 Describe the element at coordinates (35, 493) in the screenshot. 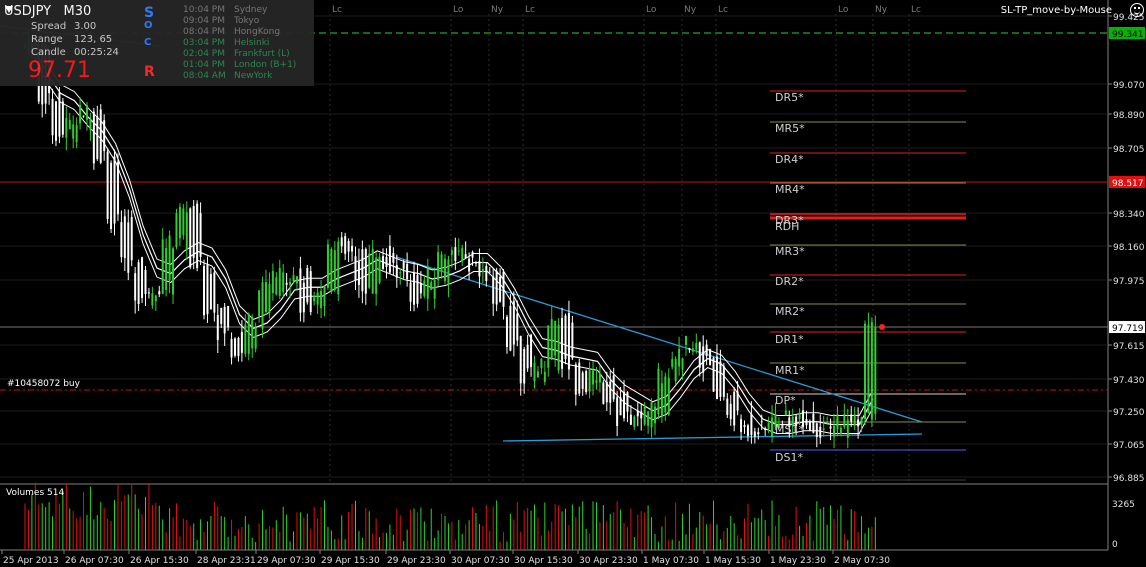

I see `volume-title: Volumes 514` at that location.